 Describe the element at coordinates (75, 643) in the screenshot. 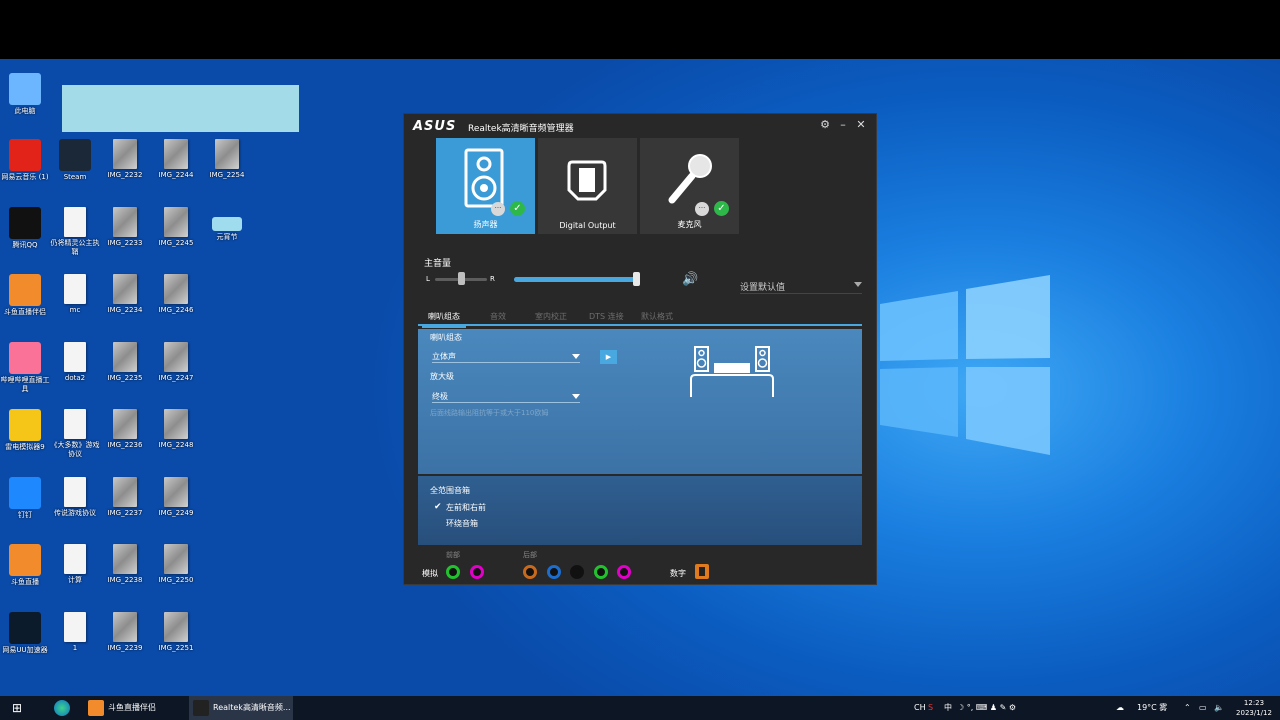

I see `desktop-icon-doc-1b: 1` at that location.